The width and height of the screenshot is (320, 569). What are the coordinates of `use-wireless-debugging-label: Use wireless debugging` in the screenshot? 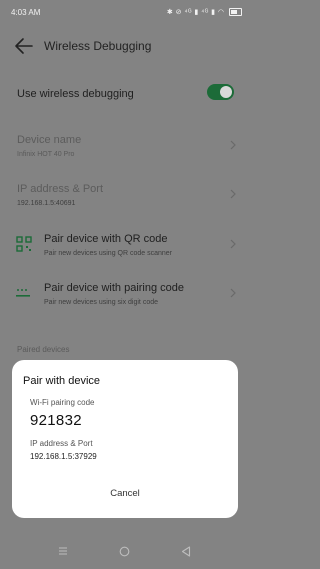 It's located at (75, 94).